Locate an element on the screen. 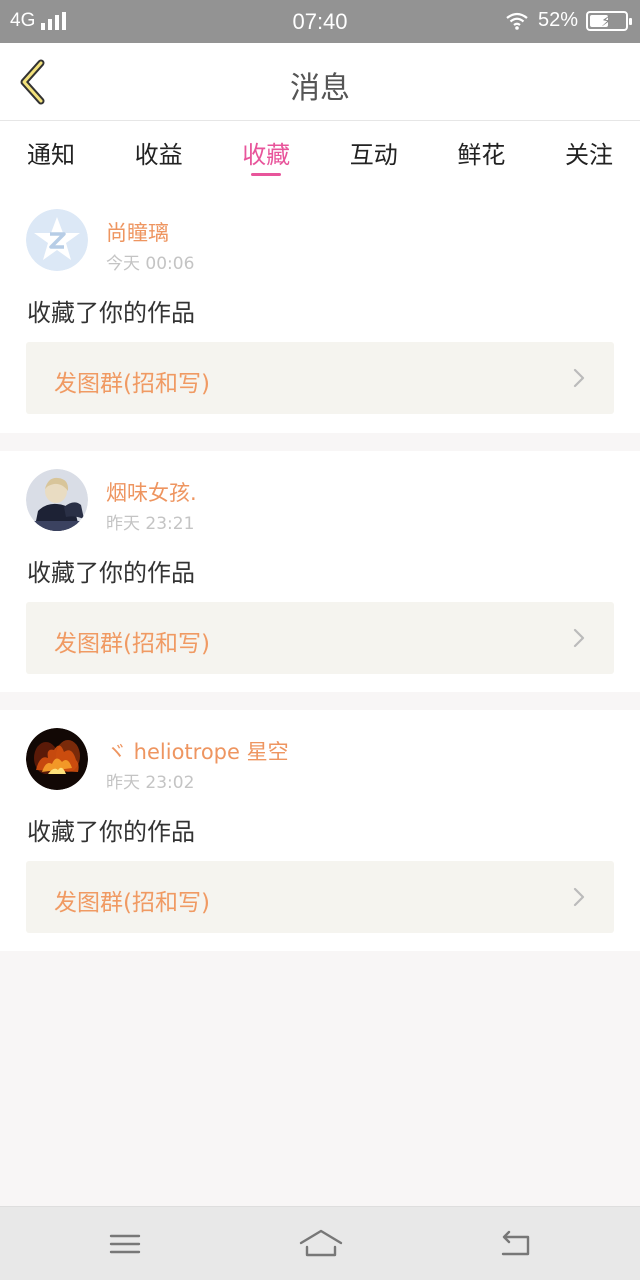  username: 尚瞳璃 is located at coordinates (137, 232).